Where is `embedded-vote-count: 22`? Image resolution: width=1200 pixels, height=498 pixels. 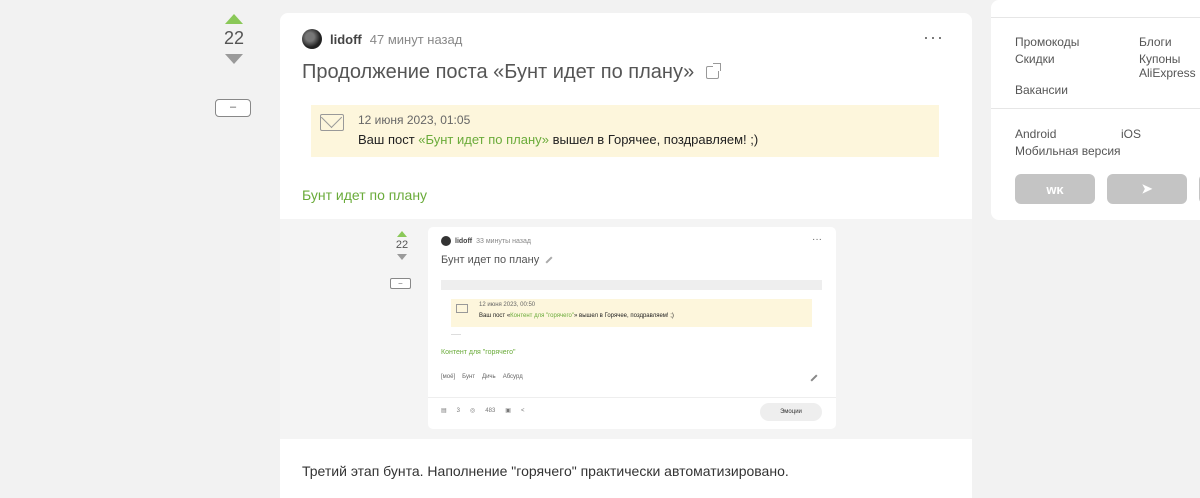
embedded-vote-count: 22 is located at coordinates (402, 245).